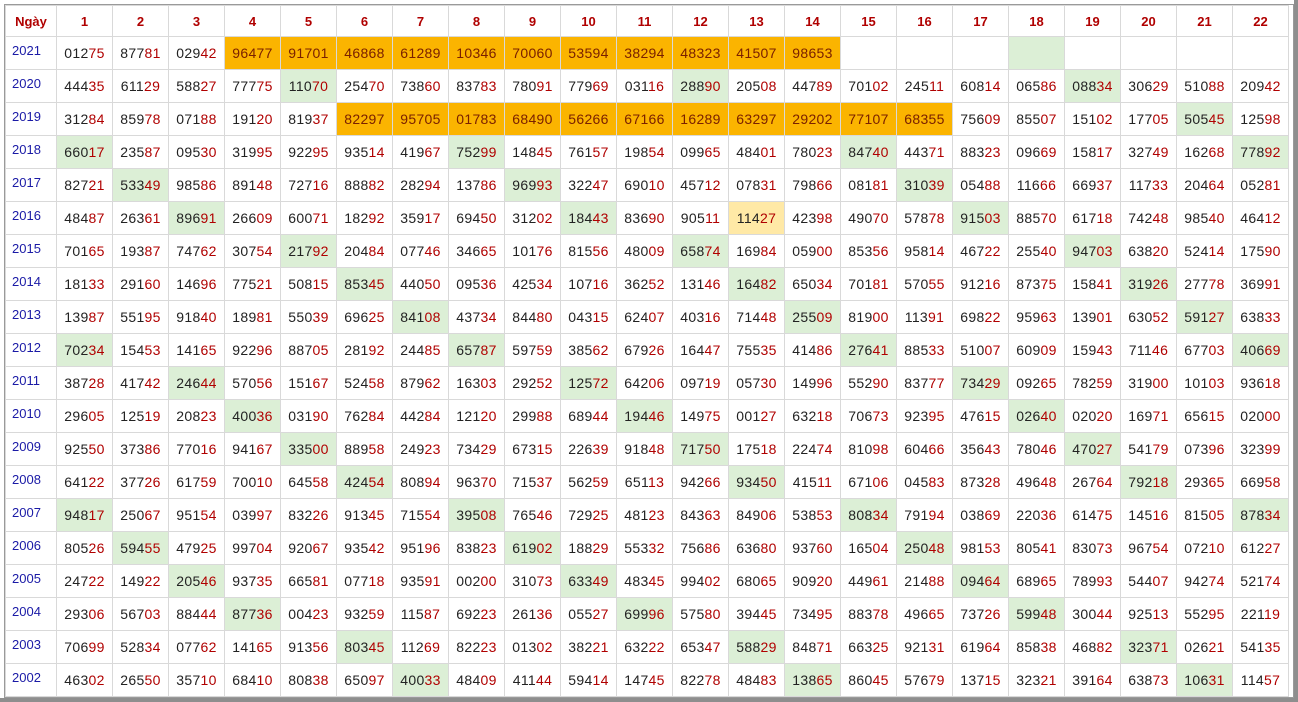 Image resolution: width=1298 pixels, height=702 pixels. Describe the element at coordinates (420, 581) in the screenshot. I see `result-digits: 93591` at that location.